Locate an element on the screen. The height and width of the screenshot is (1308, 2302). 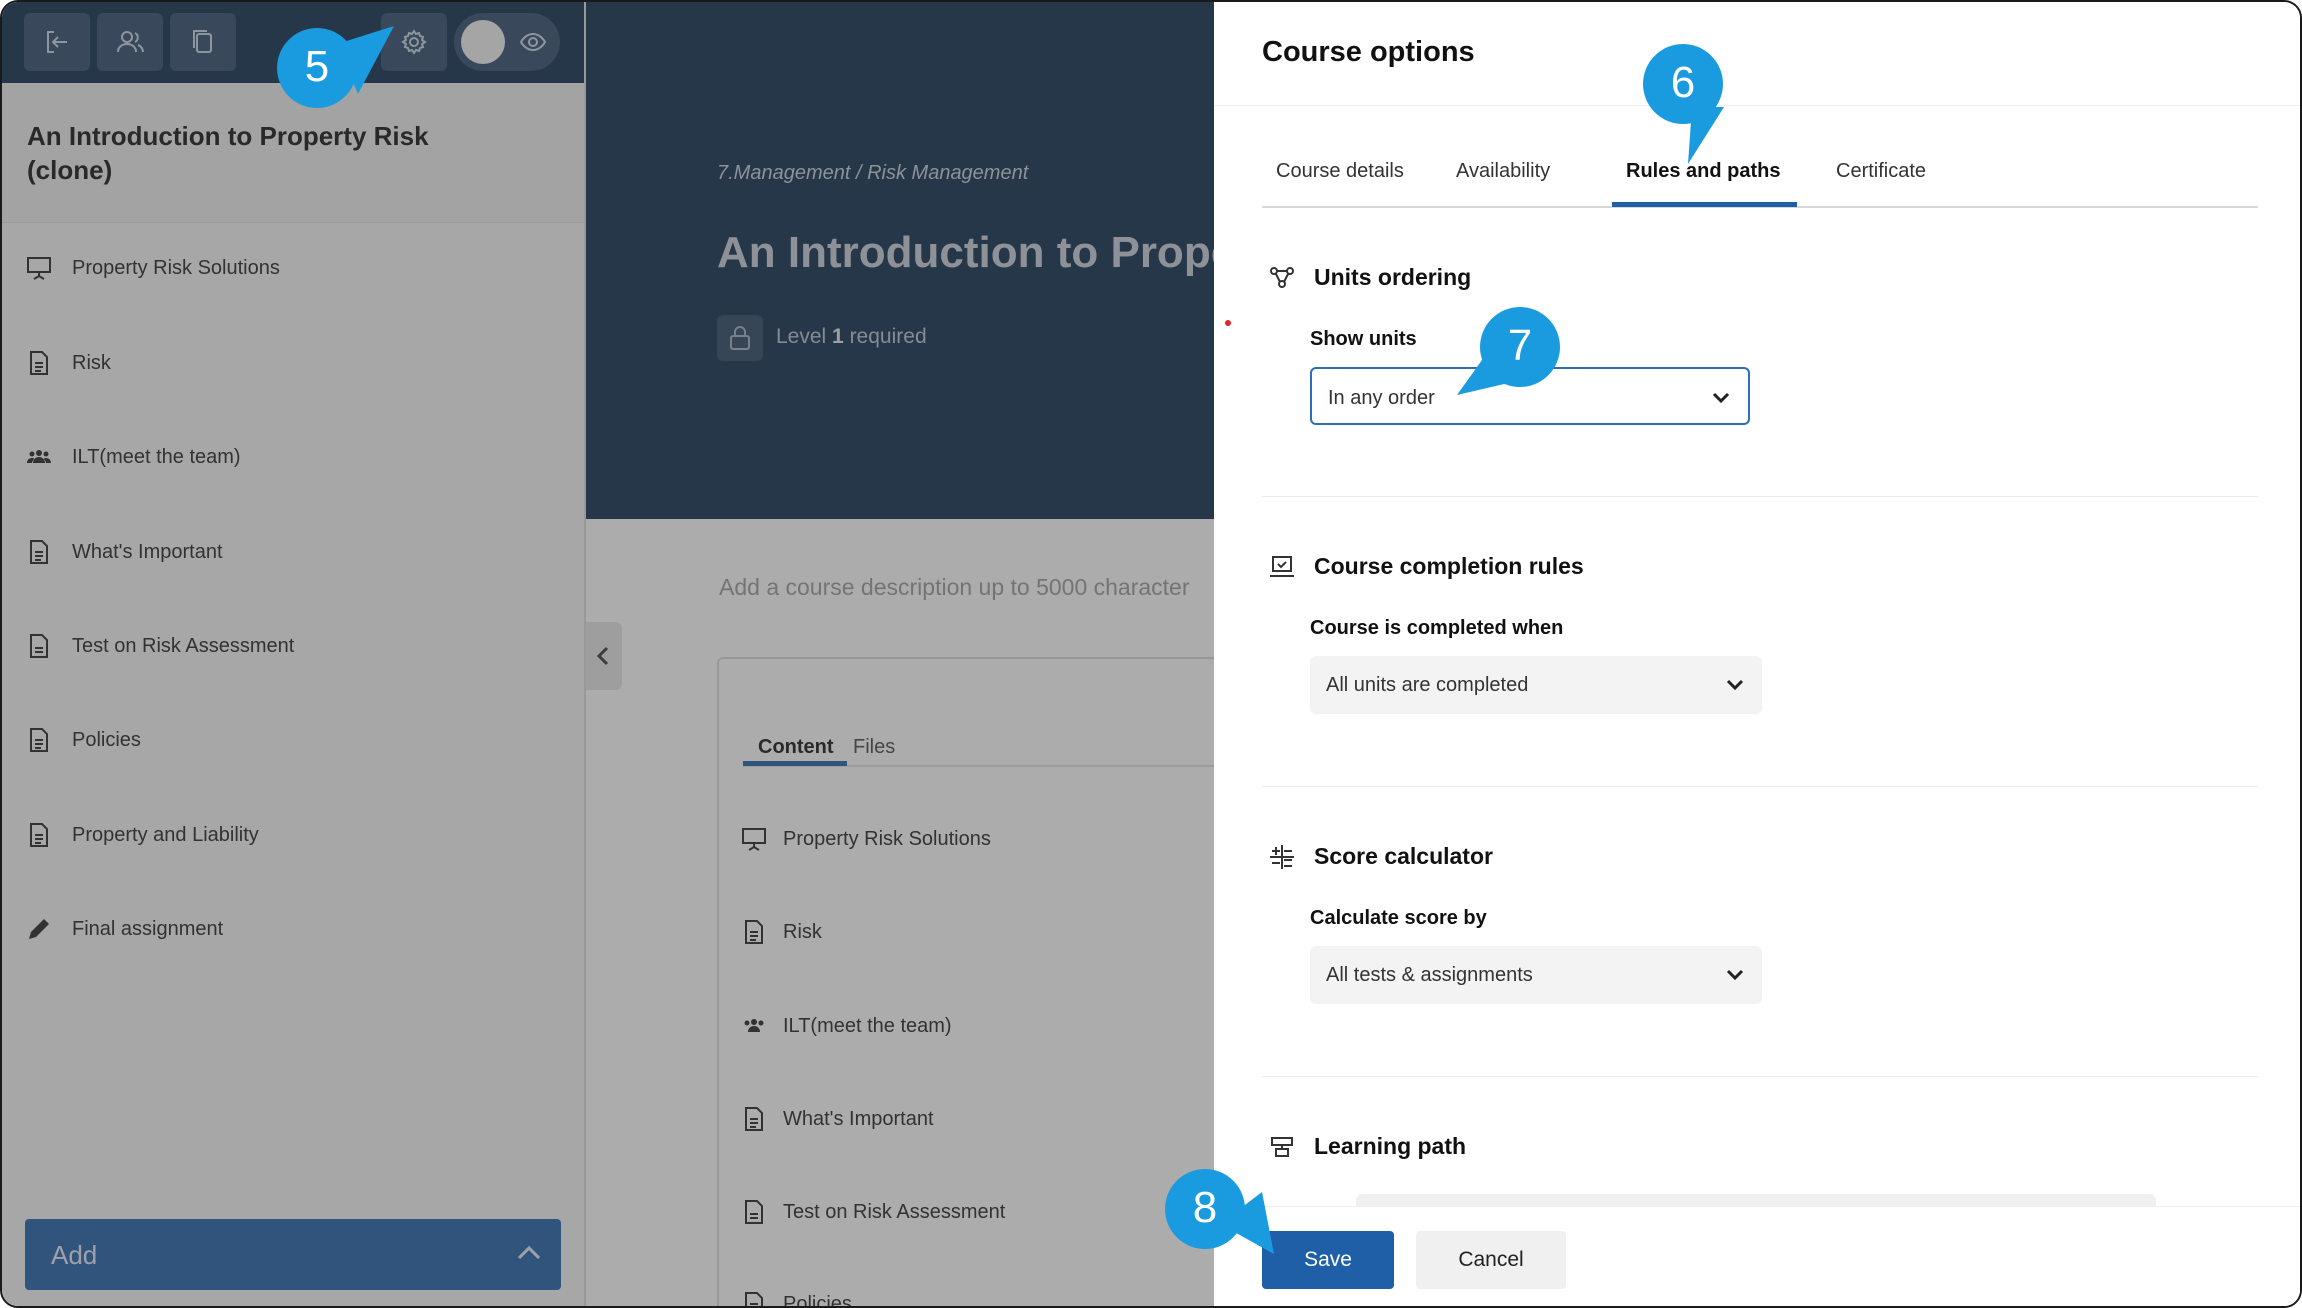
laptop-check-icon is located at coordinates (1282, 566).